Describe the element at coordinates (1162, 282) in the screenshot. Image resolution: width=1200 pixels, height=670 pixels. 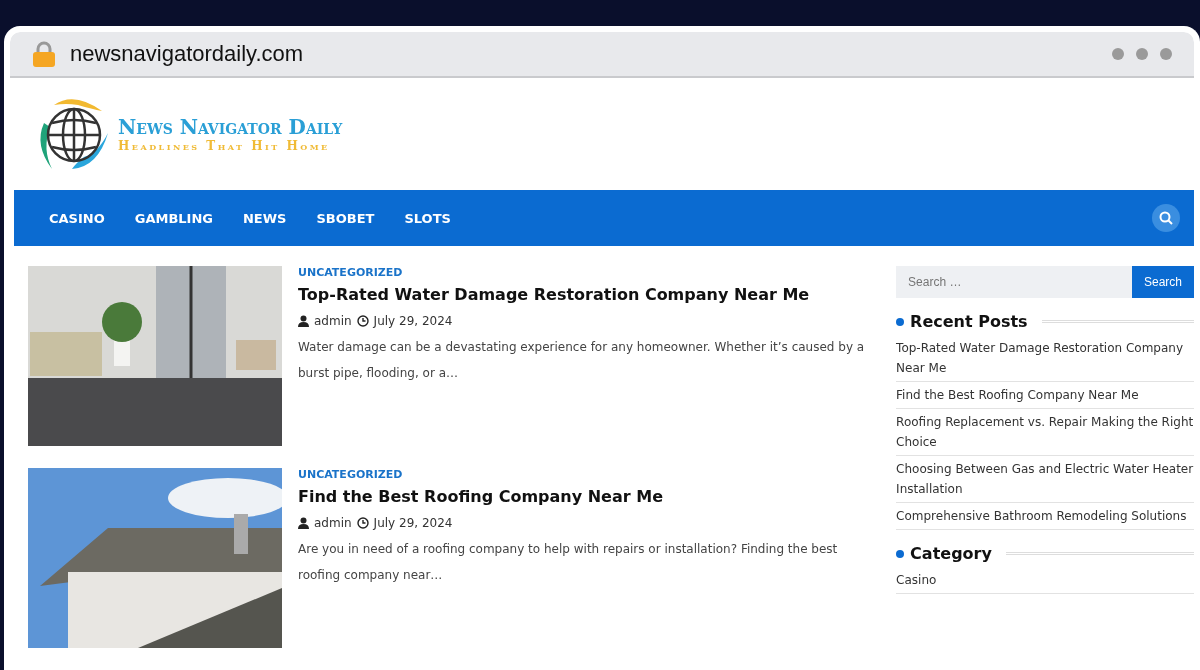
I see `search-button: Search` at that location.